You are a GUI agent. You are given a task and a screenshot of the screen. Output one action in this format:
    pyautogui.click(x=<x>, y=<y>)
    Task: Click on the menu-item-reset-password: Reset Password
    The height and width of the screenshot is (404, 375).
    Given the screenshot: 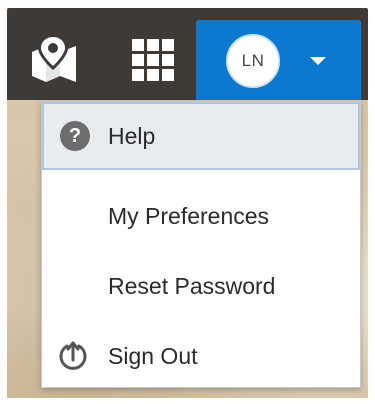 What is the action you would take?
    pyautogui.click(x=201, y=286)
    